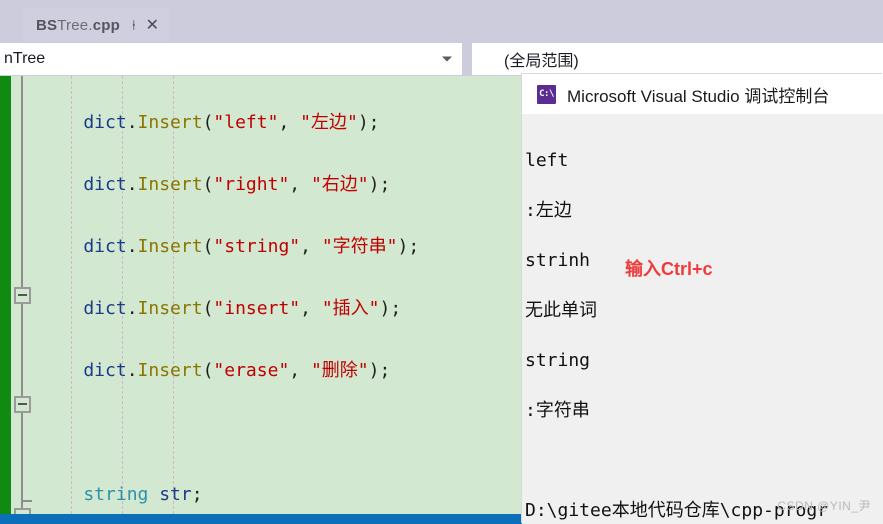 The width and height of the screenshot is (883, 524). I want to click on editor-tab-strip: BSTree.cpp ⍿ ✕, so click(441, 21).